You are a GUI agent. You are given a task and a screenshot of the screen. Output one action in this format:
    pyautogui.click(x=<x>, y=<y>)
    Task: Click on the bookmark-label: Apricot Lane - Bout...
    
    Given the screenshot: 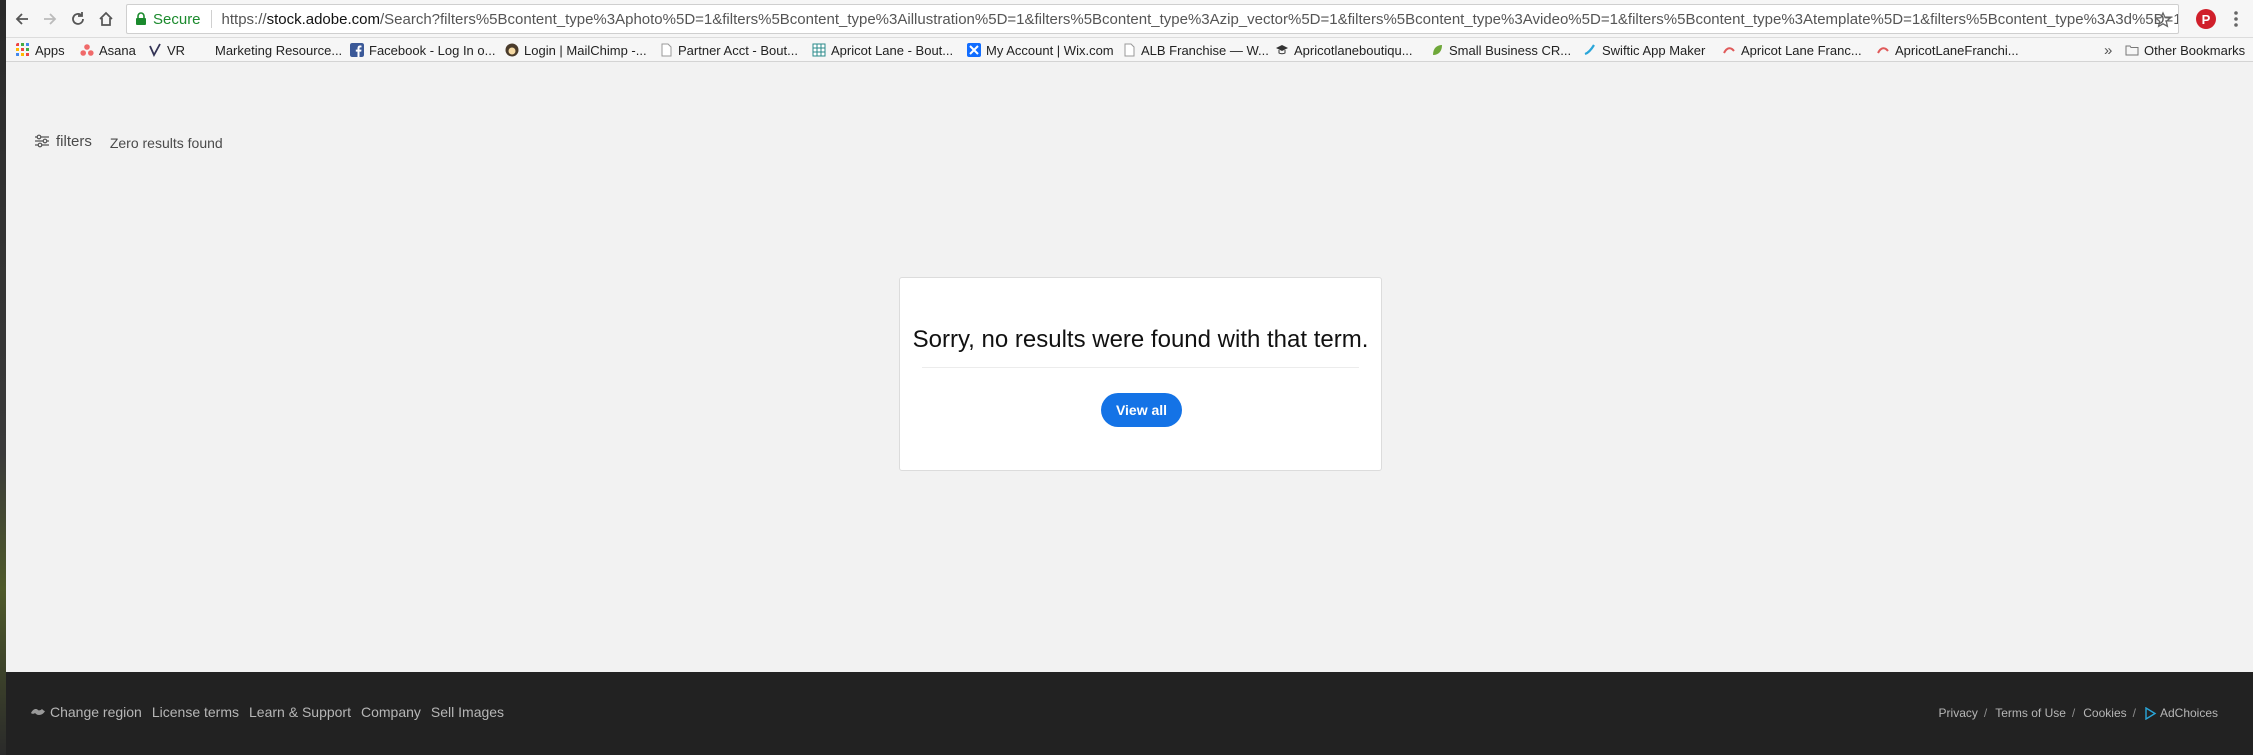 What is the action you would take?
    pyautogui.click(x=892, y=50)
    